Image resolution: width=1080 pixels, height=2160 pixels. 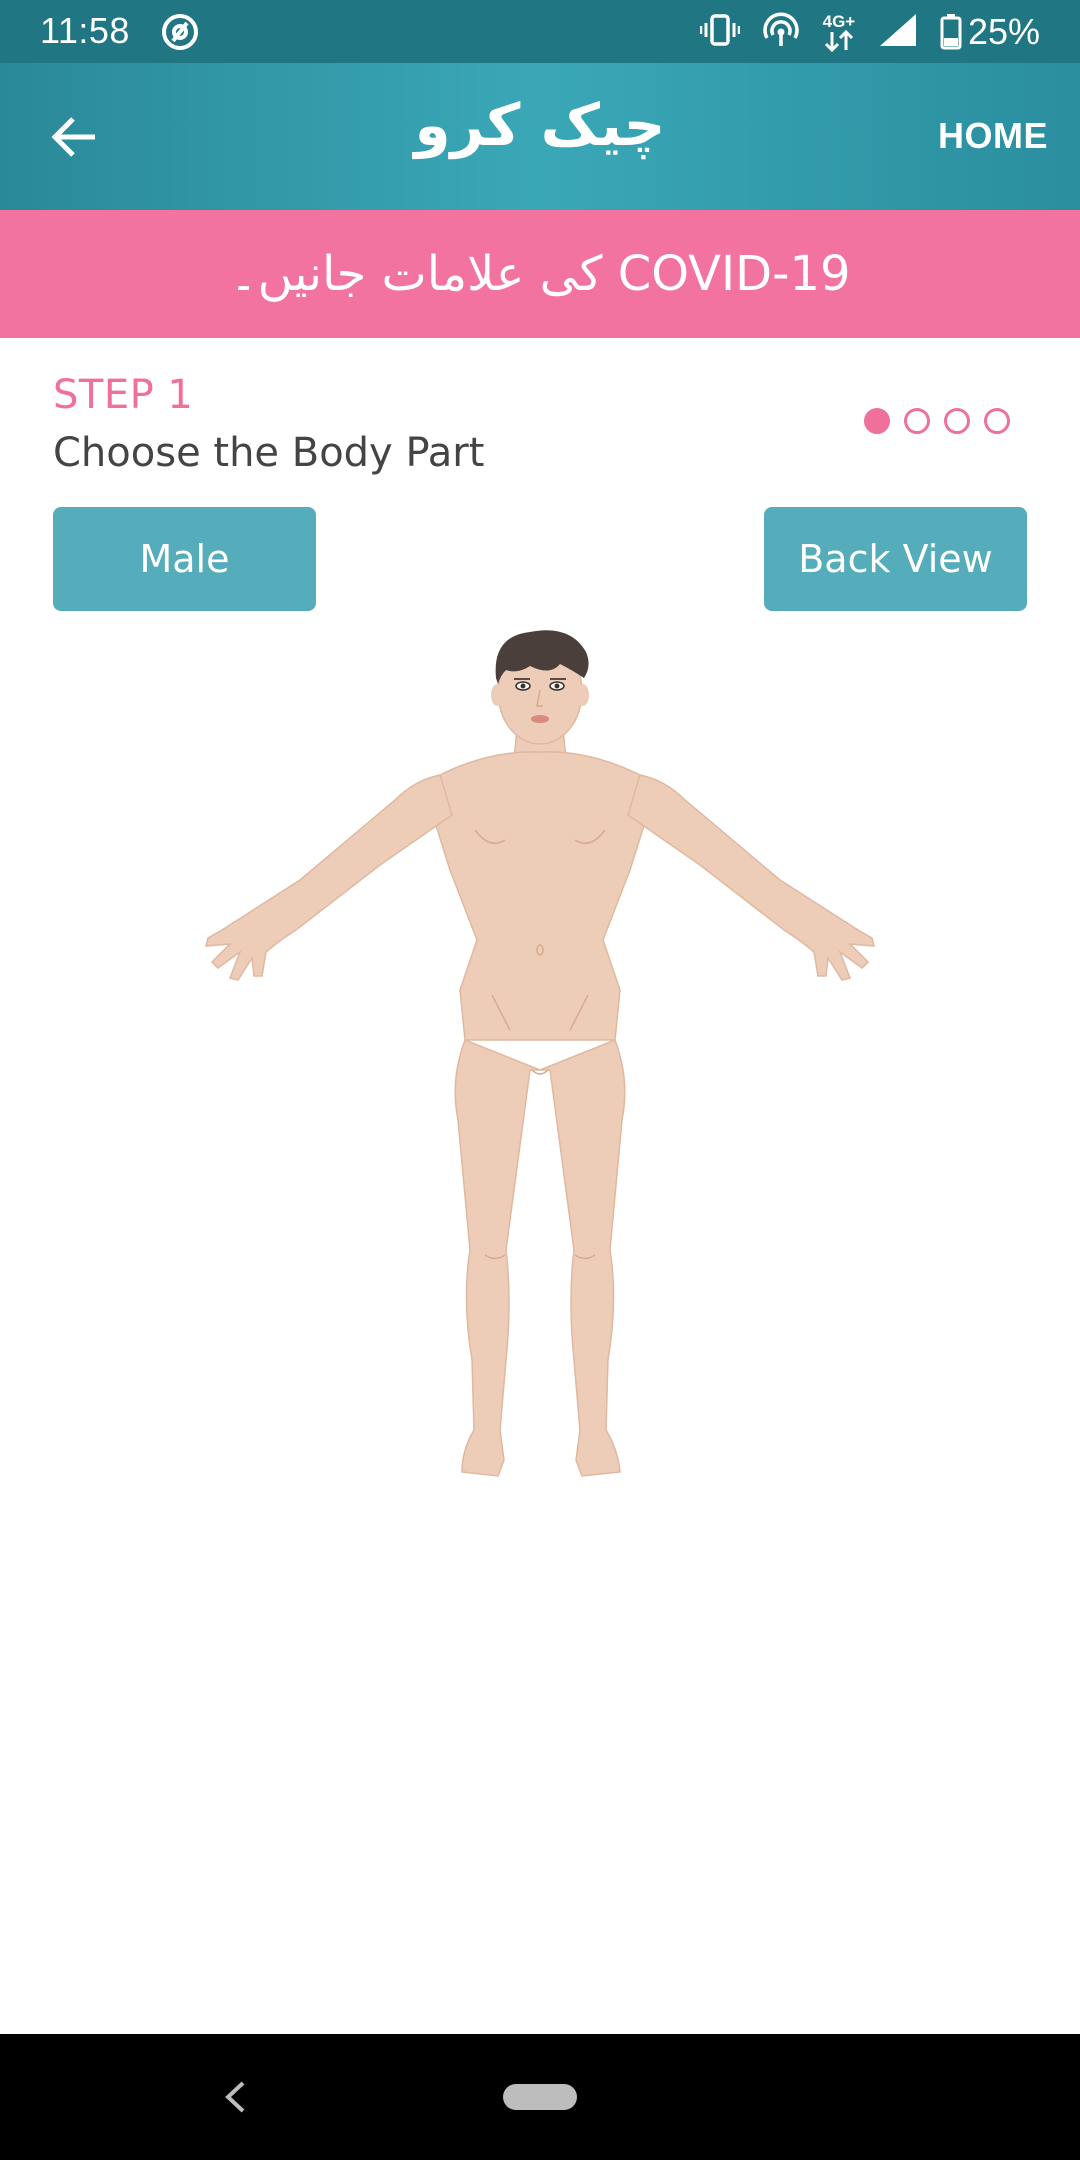 I want to click on app-bar: چیک کرو HOME, so click(x=540, y=136).